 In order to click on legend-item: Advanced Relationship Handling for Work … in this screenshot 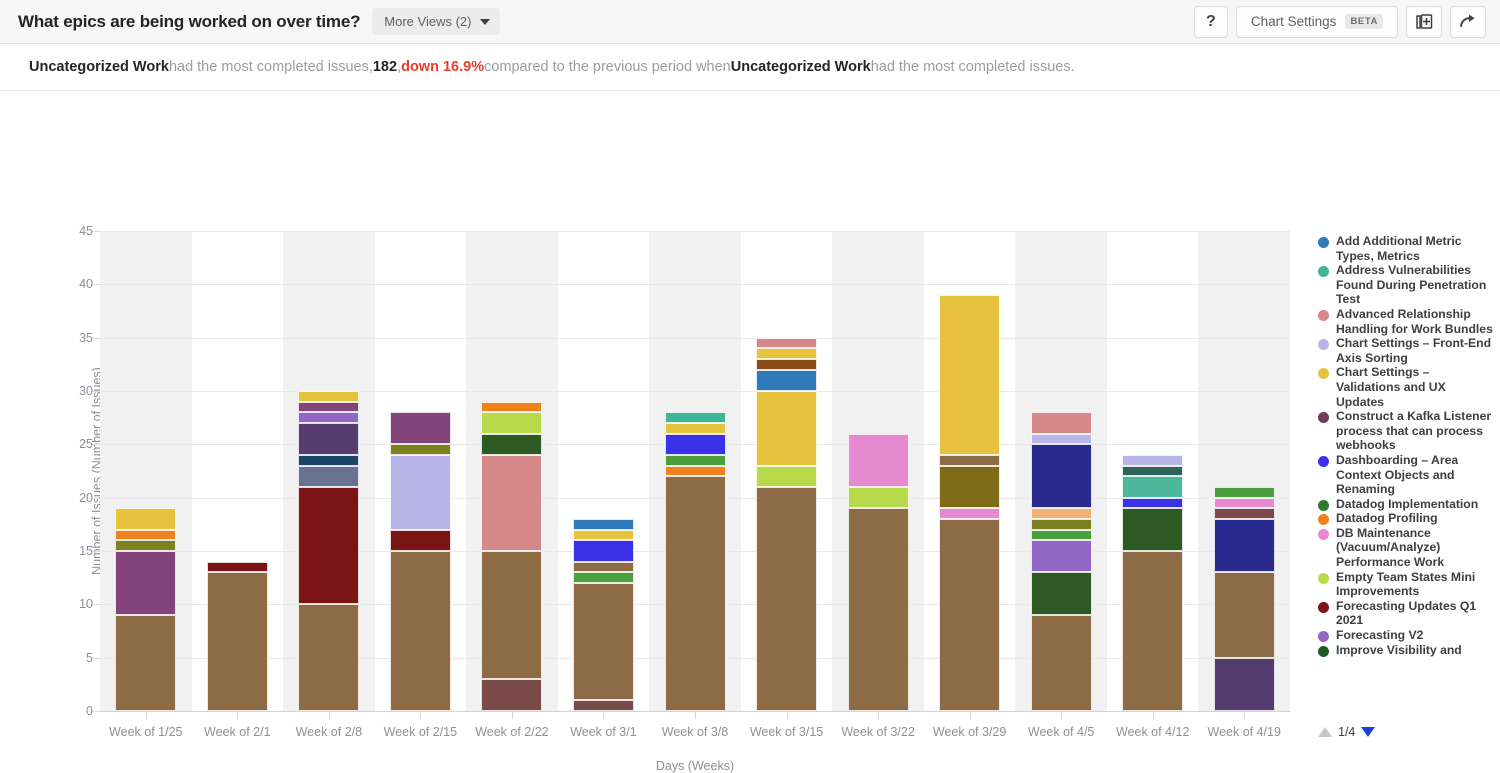, I will do `click(1407, 321)`.